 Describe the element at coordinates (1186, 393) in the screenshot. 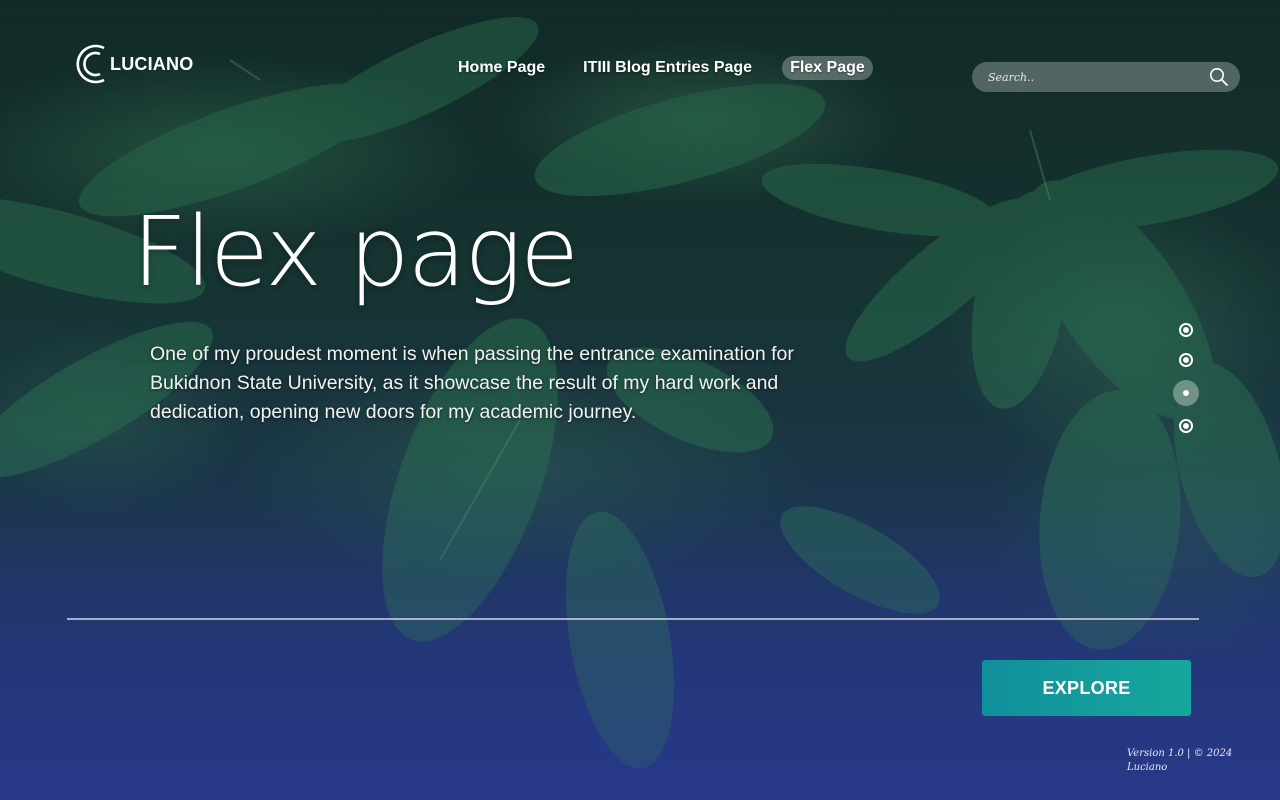

I see `pager-dot-3-active` at that location.